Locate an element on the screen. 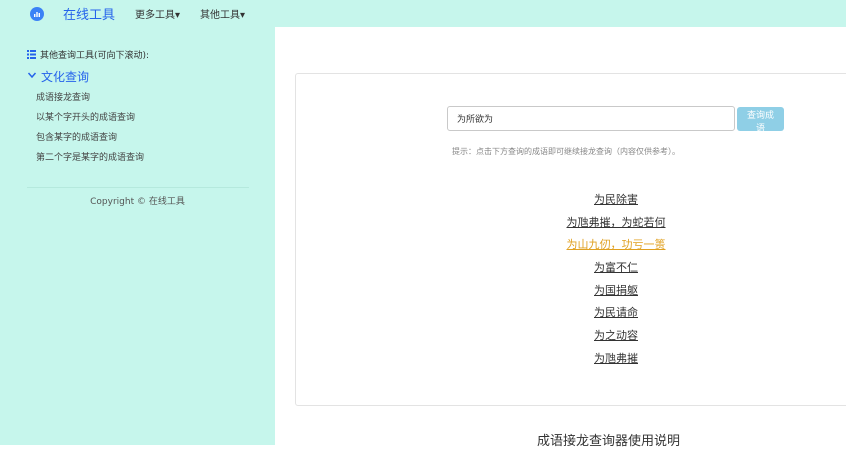 The height and width of the screenshot is (449, 846). sidebar-header: 其他查询工具(可向下滚动): is located at coordinates (88, 54).